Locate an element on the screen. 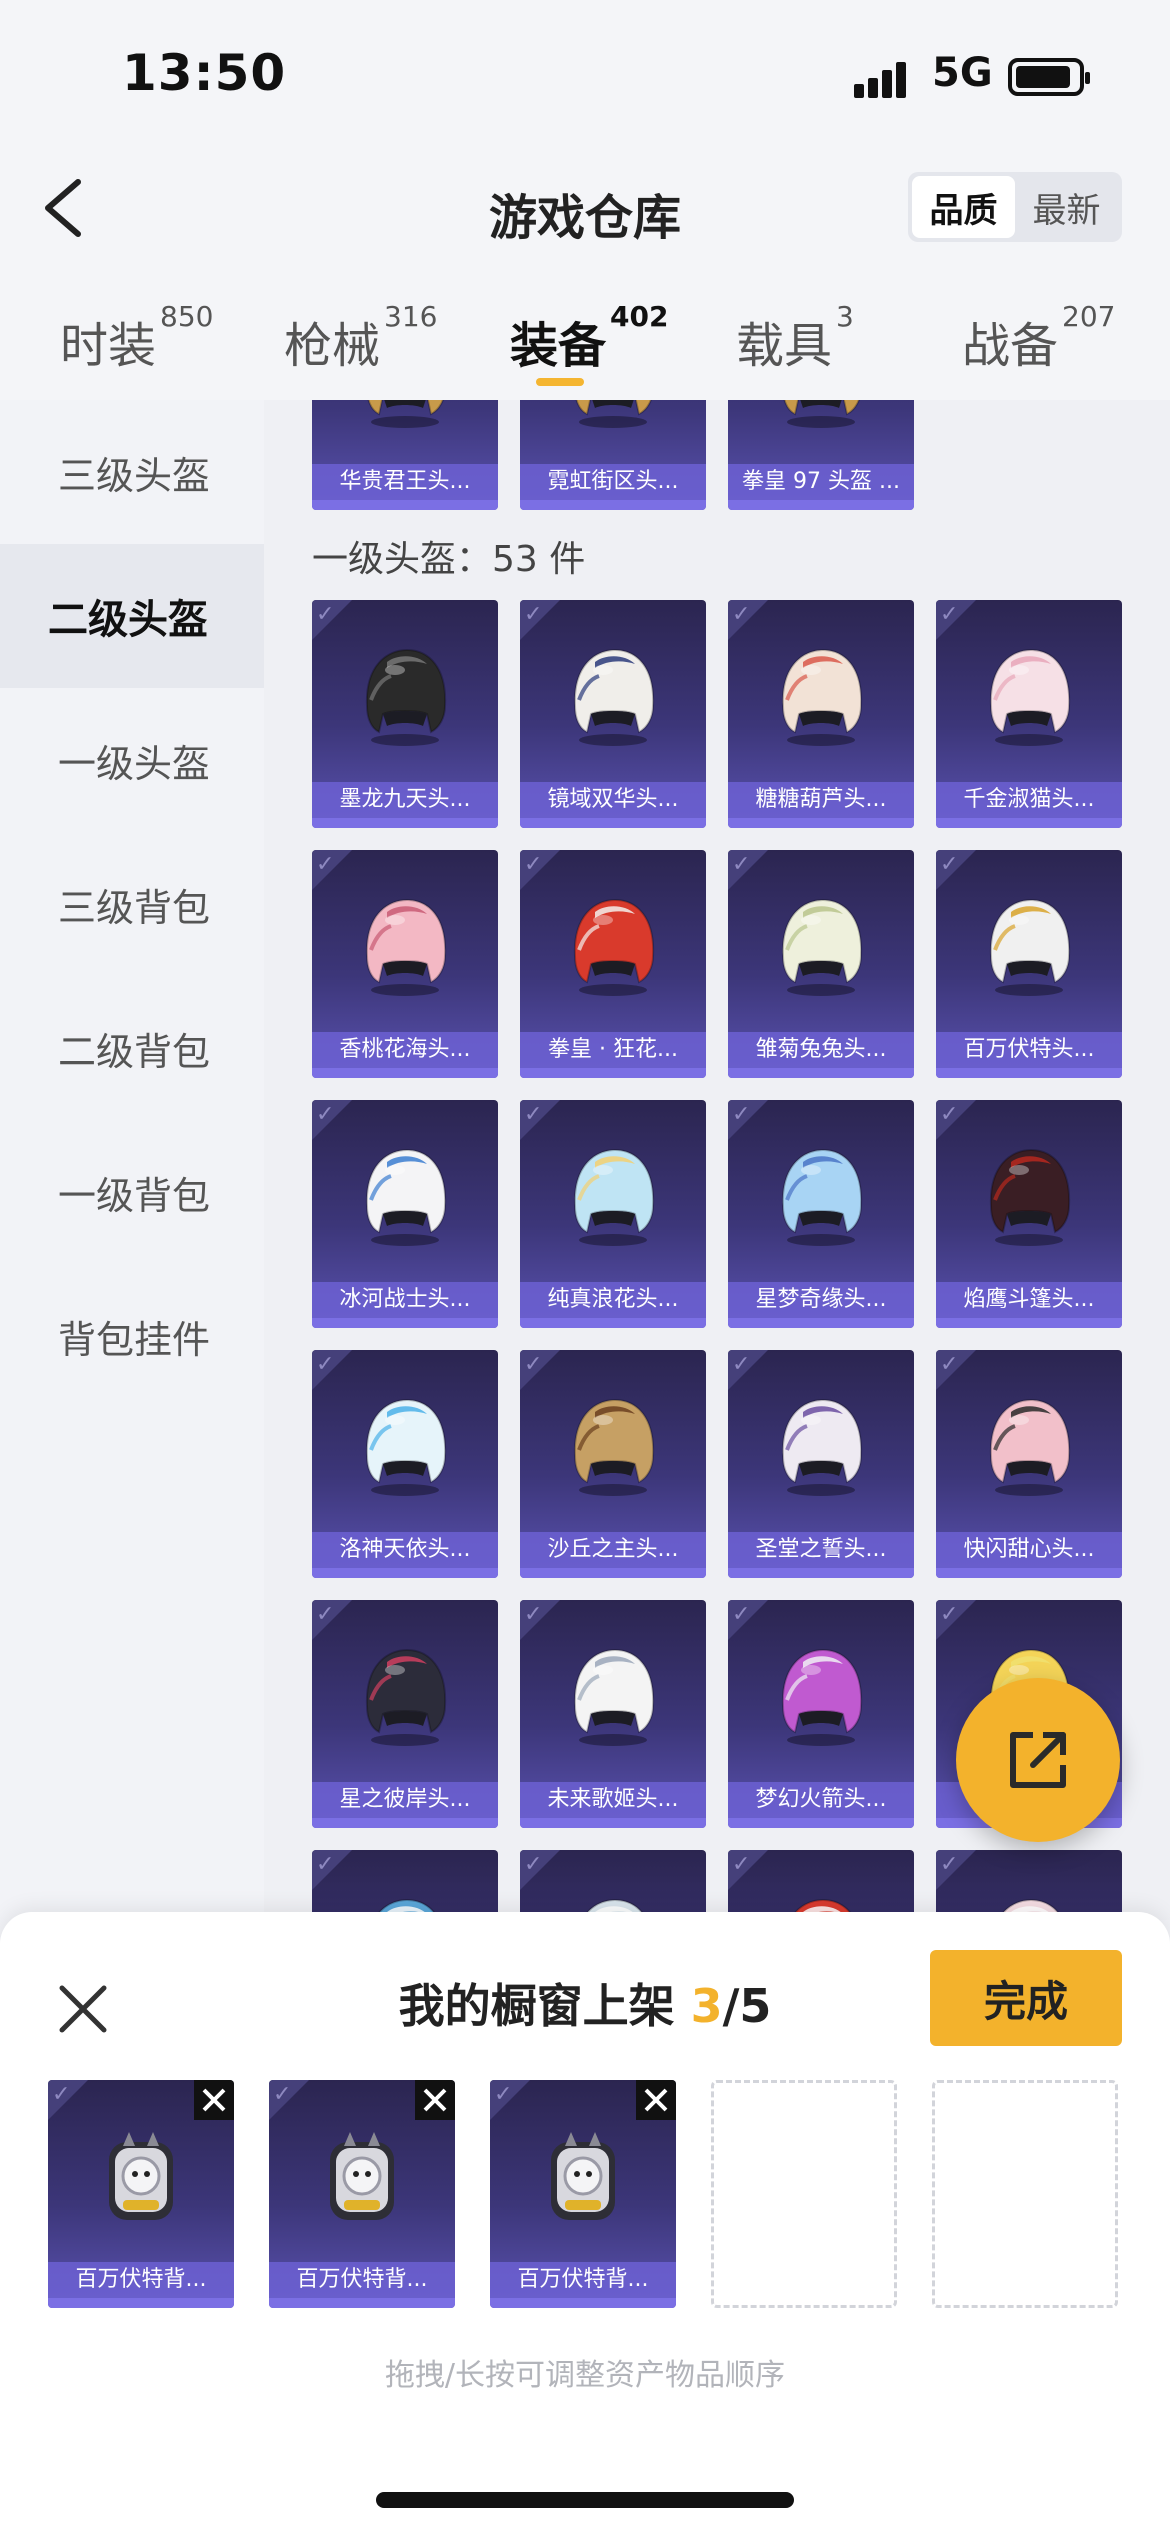  tab-count: 402 is located at coordinates (639, 316).